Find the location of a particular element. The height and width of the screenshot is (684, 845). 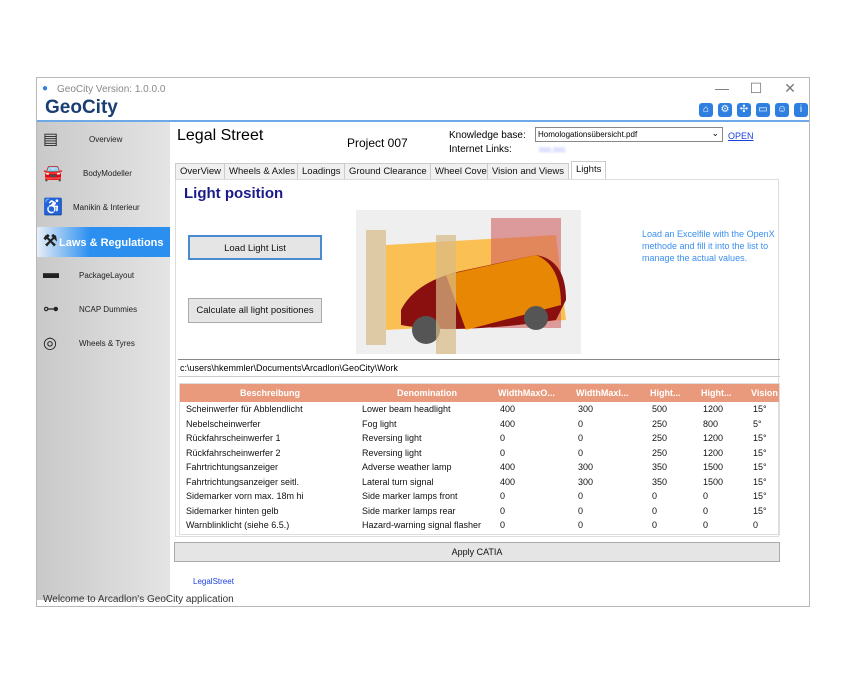

gear-icon: ⚙ is located at coordinates (725, 110).